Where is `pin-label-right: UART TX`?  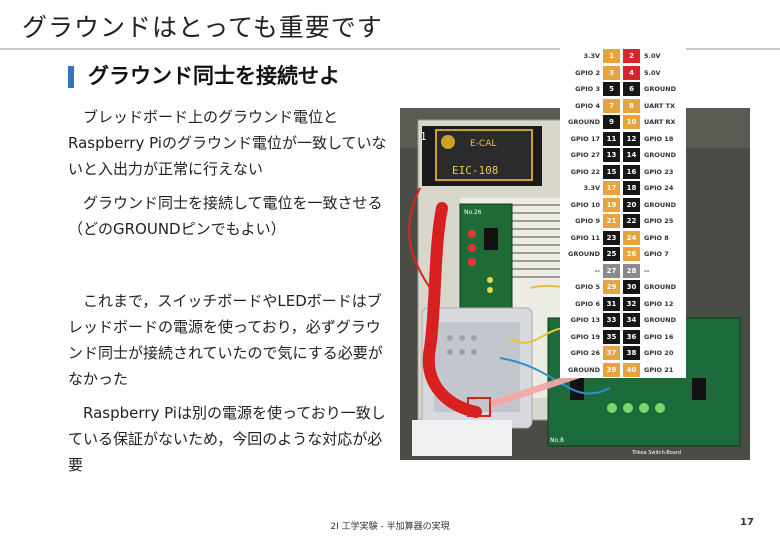 pin-label-right: UART TX is located at coordinates (659, 105).